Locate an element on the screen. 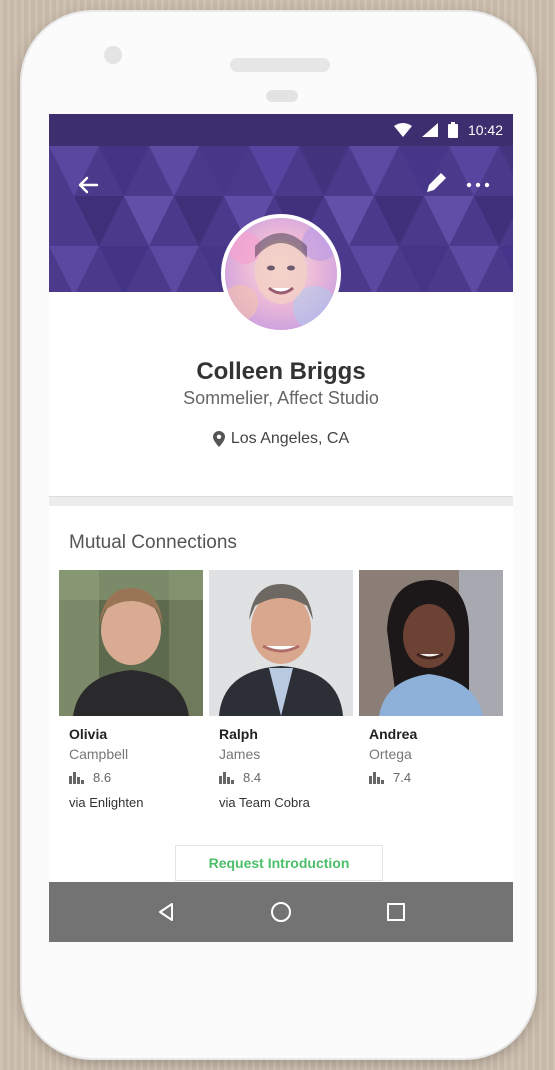  connection-via: via Team Cobra is located at coordinates (264, 802).